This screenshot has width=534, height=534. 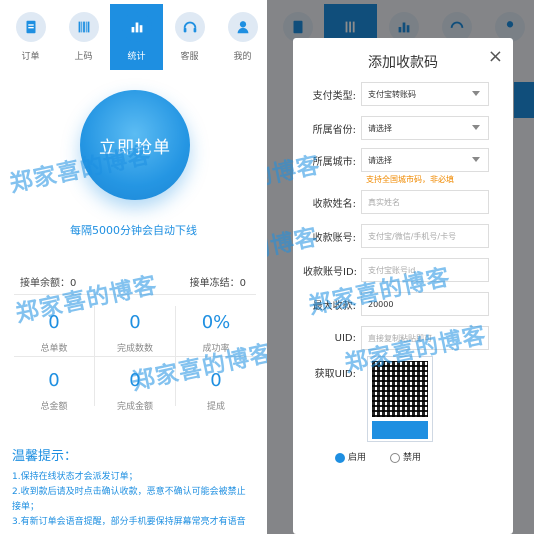 I want to click on account-row: 收款账号: 支付宝/微信/手机号/卡号, so click(x=408, y=236).